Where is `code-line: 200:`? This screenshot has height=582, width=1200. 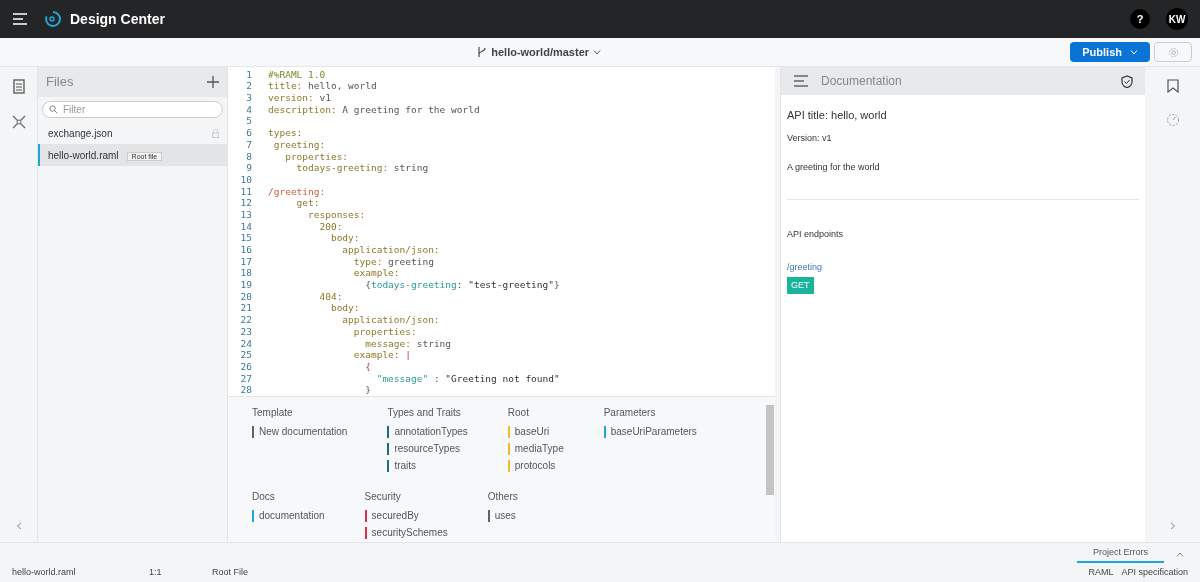 code-line: 200: is located at coordinates (330, 227).